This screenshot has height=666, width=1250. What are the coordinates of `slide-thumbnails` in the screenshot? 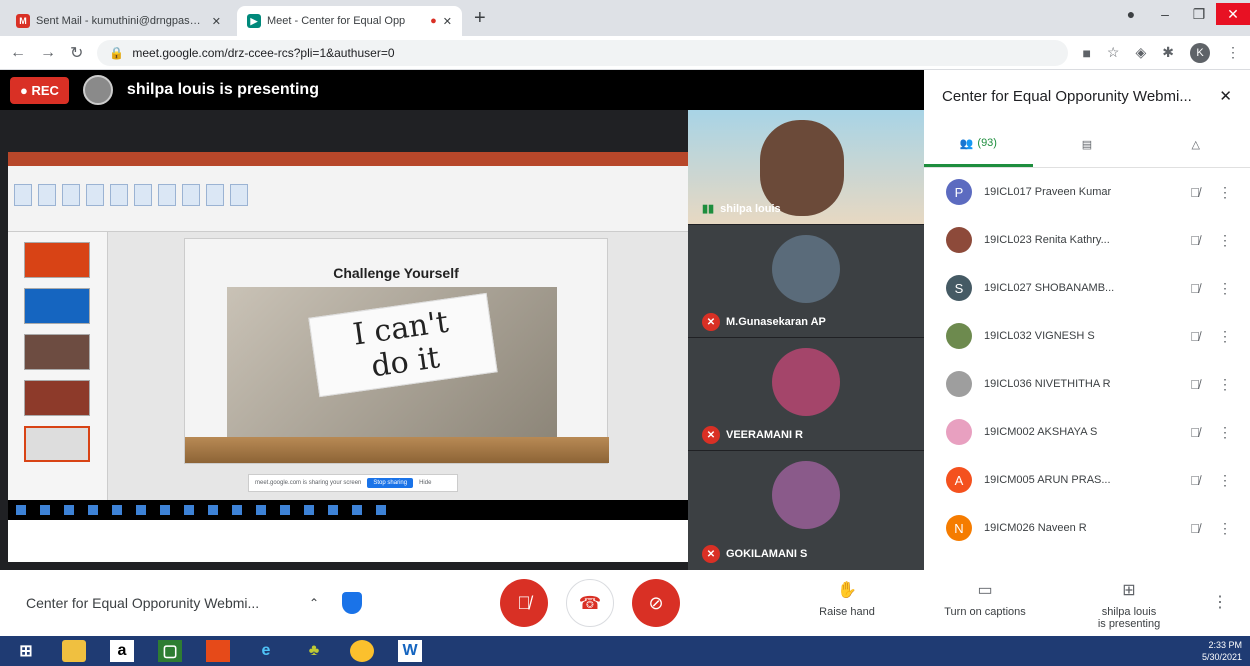 It's located at (58, 366).